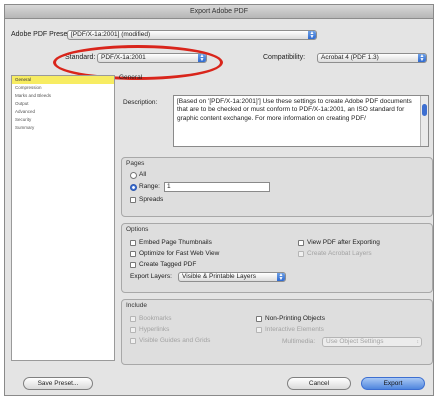  I want to click on spreads-label: Spreads, so click(151, 199).